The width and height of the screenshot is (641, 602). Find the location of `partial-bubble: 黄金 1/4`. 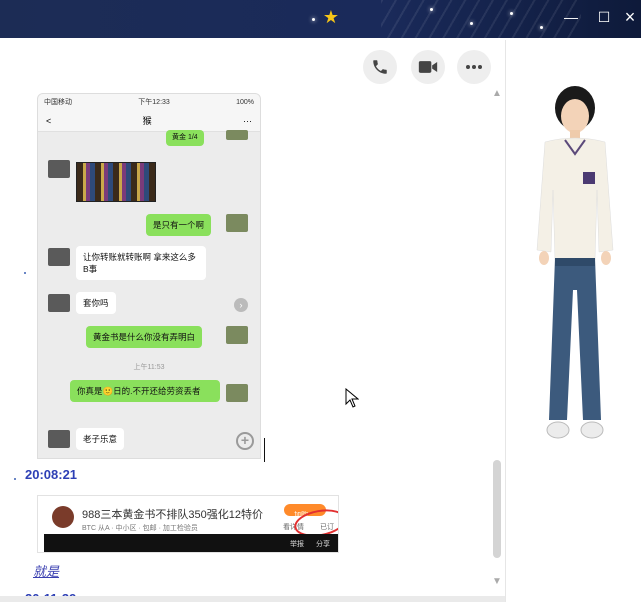

partial-bubble: 黄金 1/4 is located at coordinates (185, 138).